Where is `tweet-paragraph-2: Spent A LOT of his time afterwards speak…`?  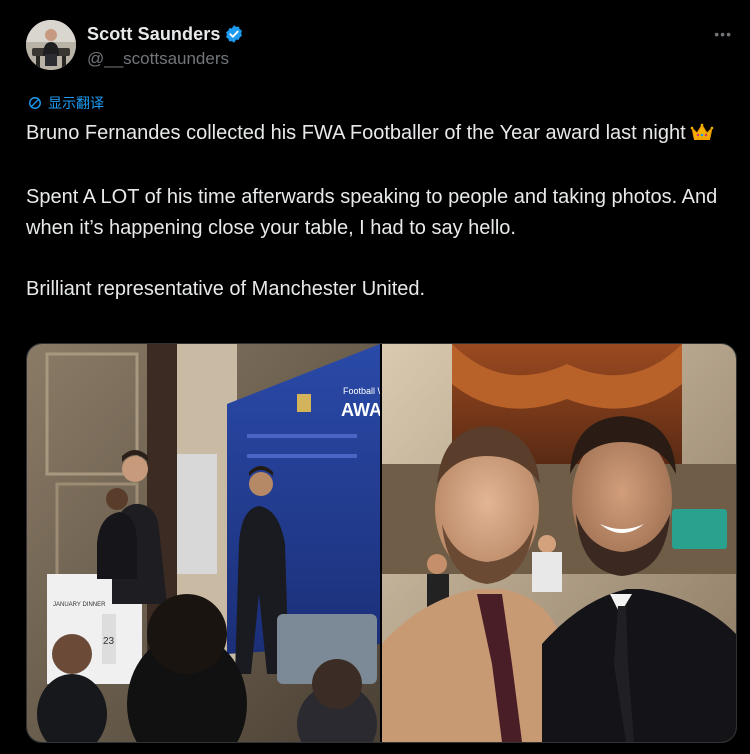
tweet-paragraph-2: Spent A LOT of his time afterwards speak… is located at coordinates (372, 212).